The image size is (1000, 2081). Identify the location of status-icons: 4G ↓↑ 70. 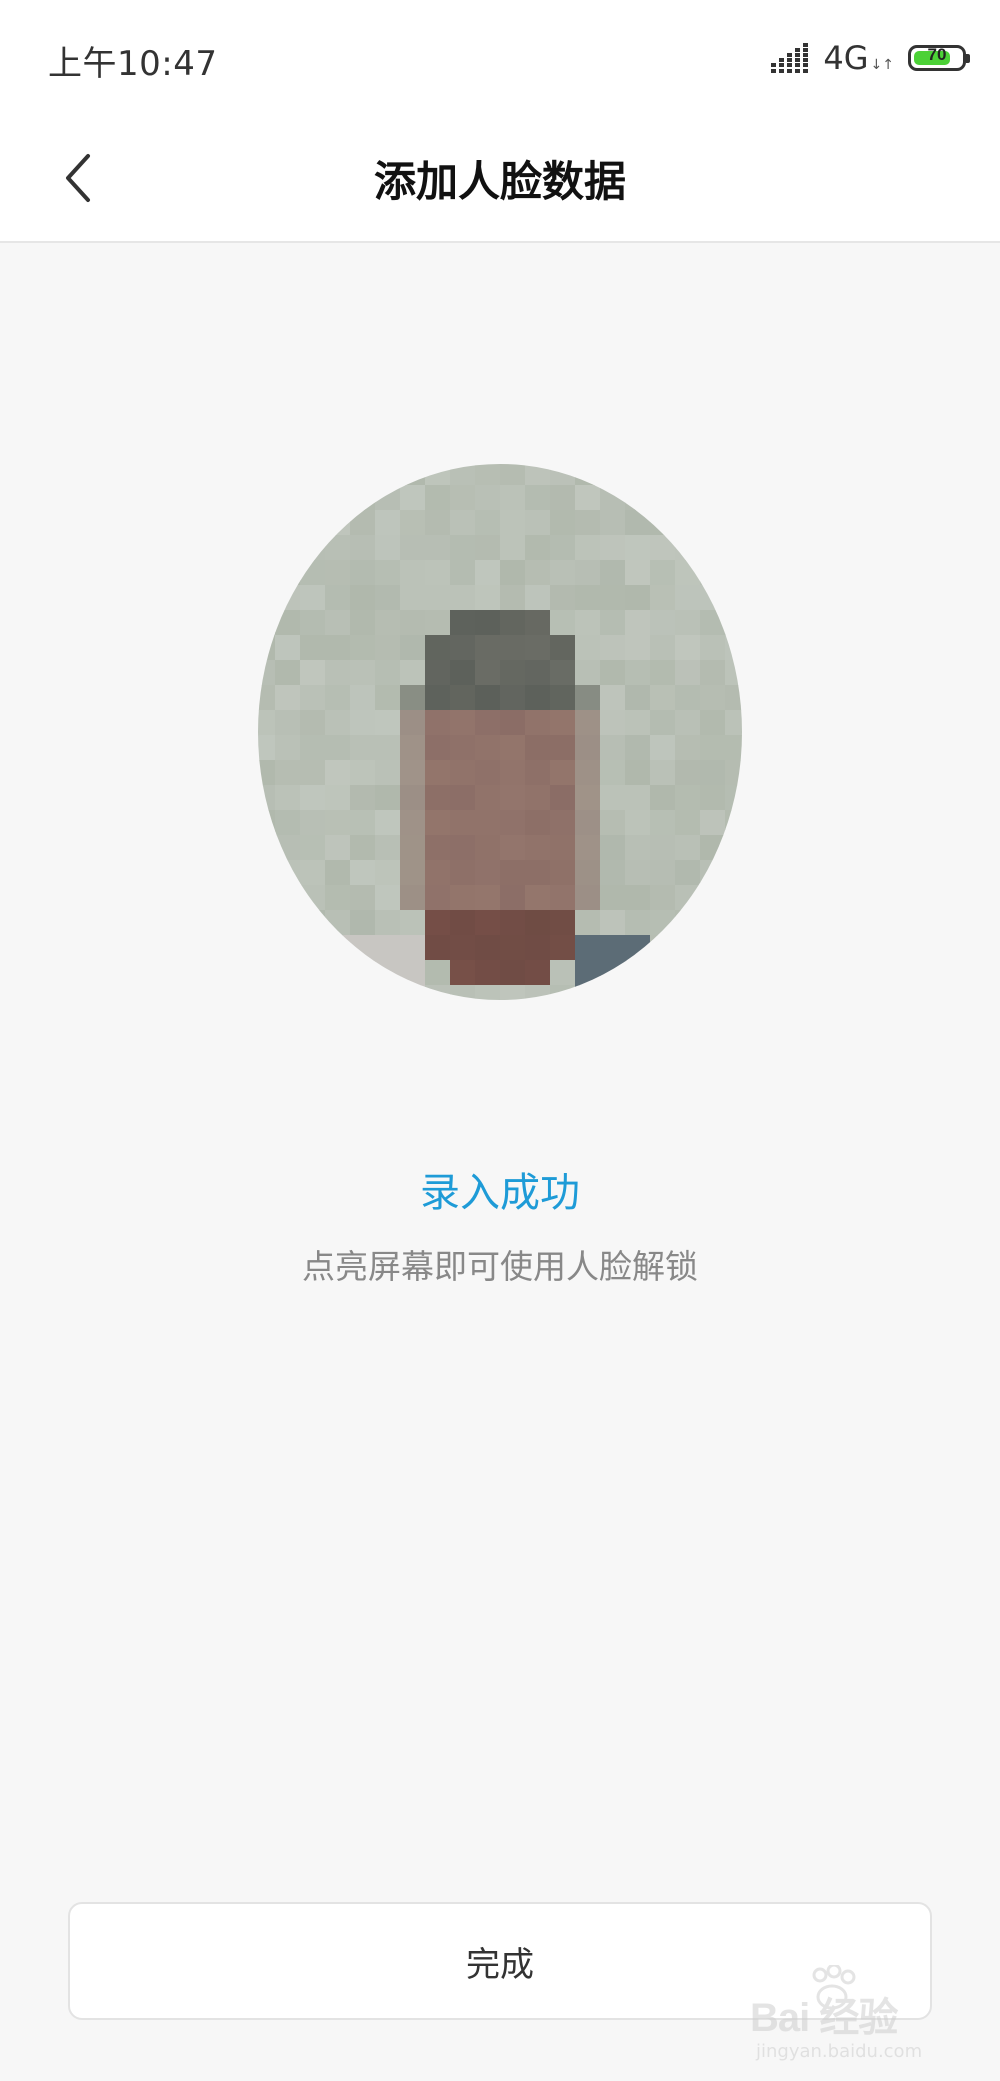
(870, 58).